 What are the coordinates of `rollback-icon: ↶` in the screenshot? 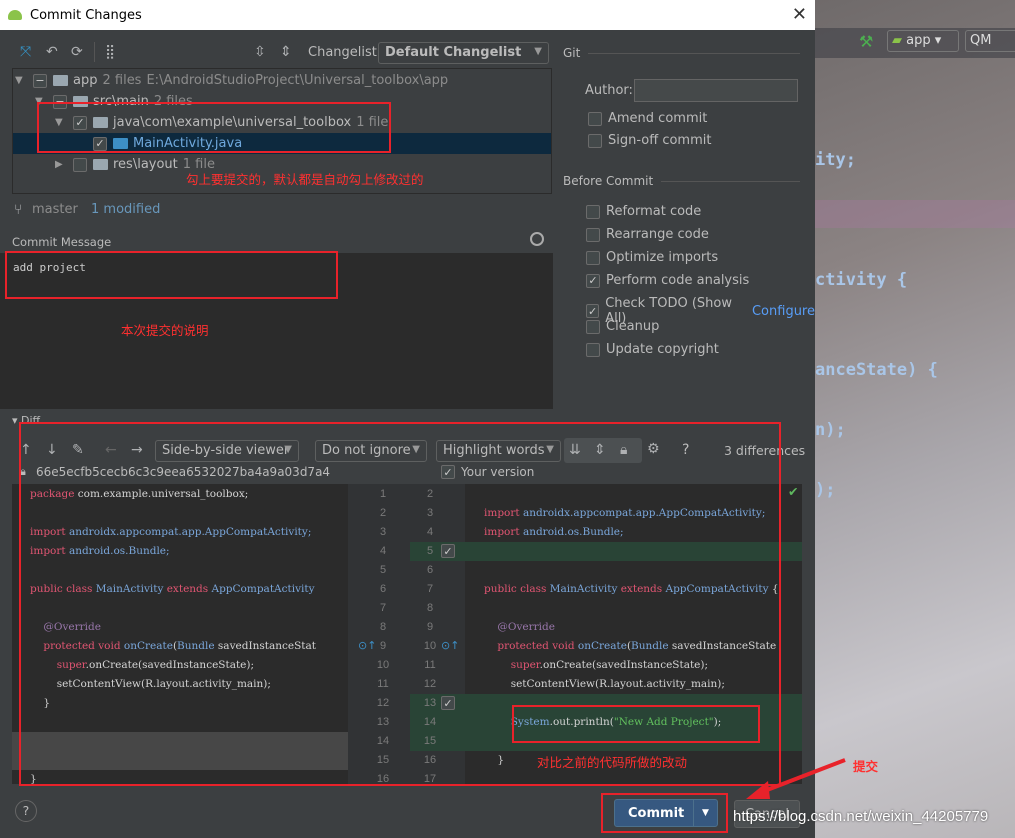 It's located at (52, 52).